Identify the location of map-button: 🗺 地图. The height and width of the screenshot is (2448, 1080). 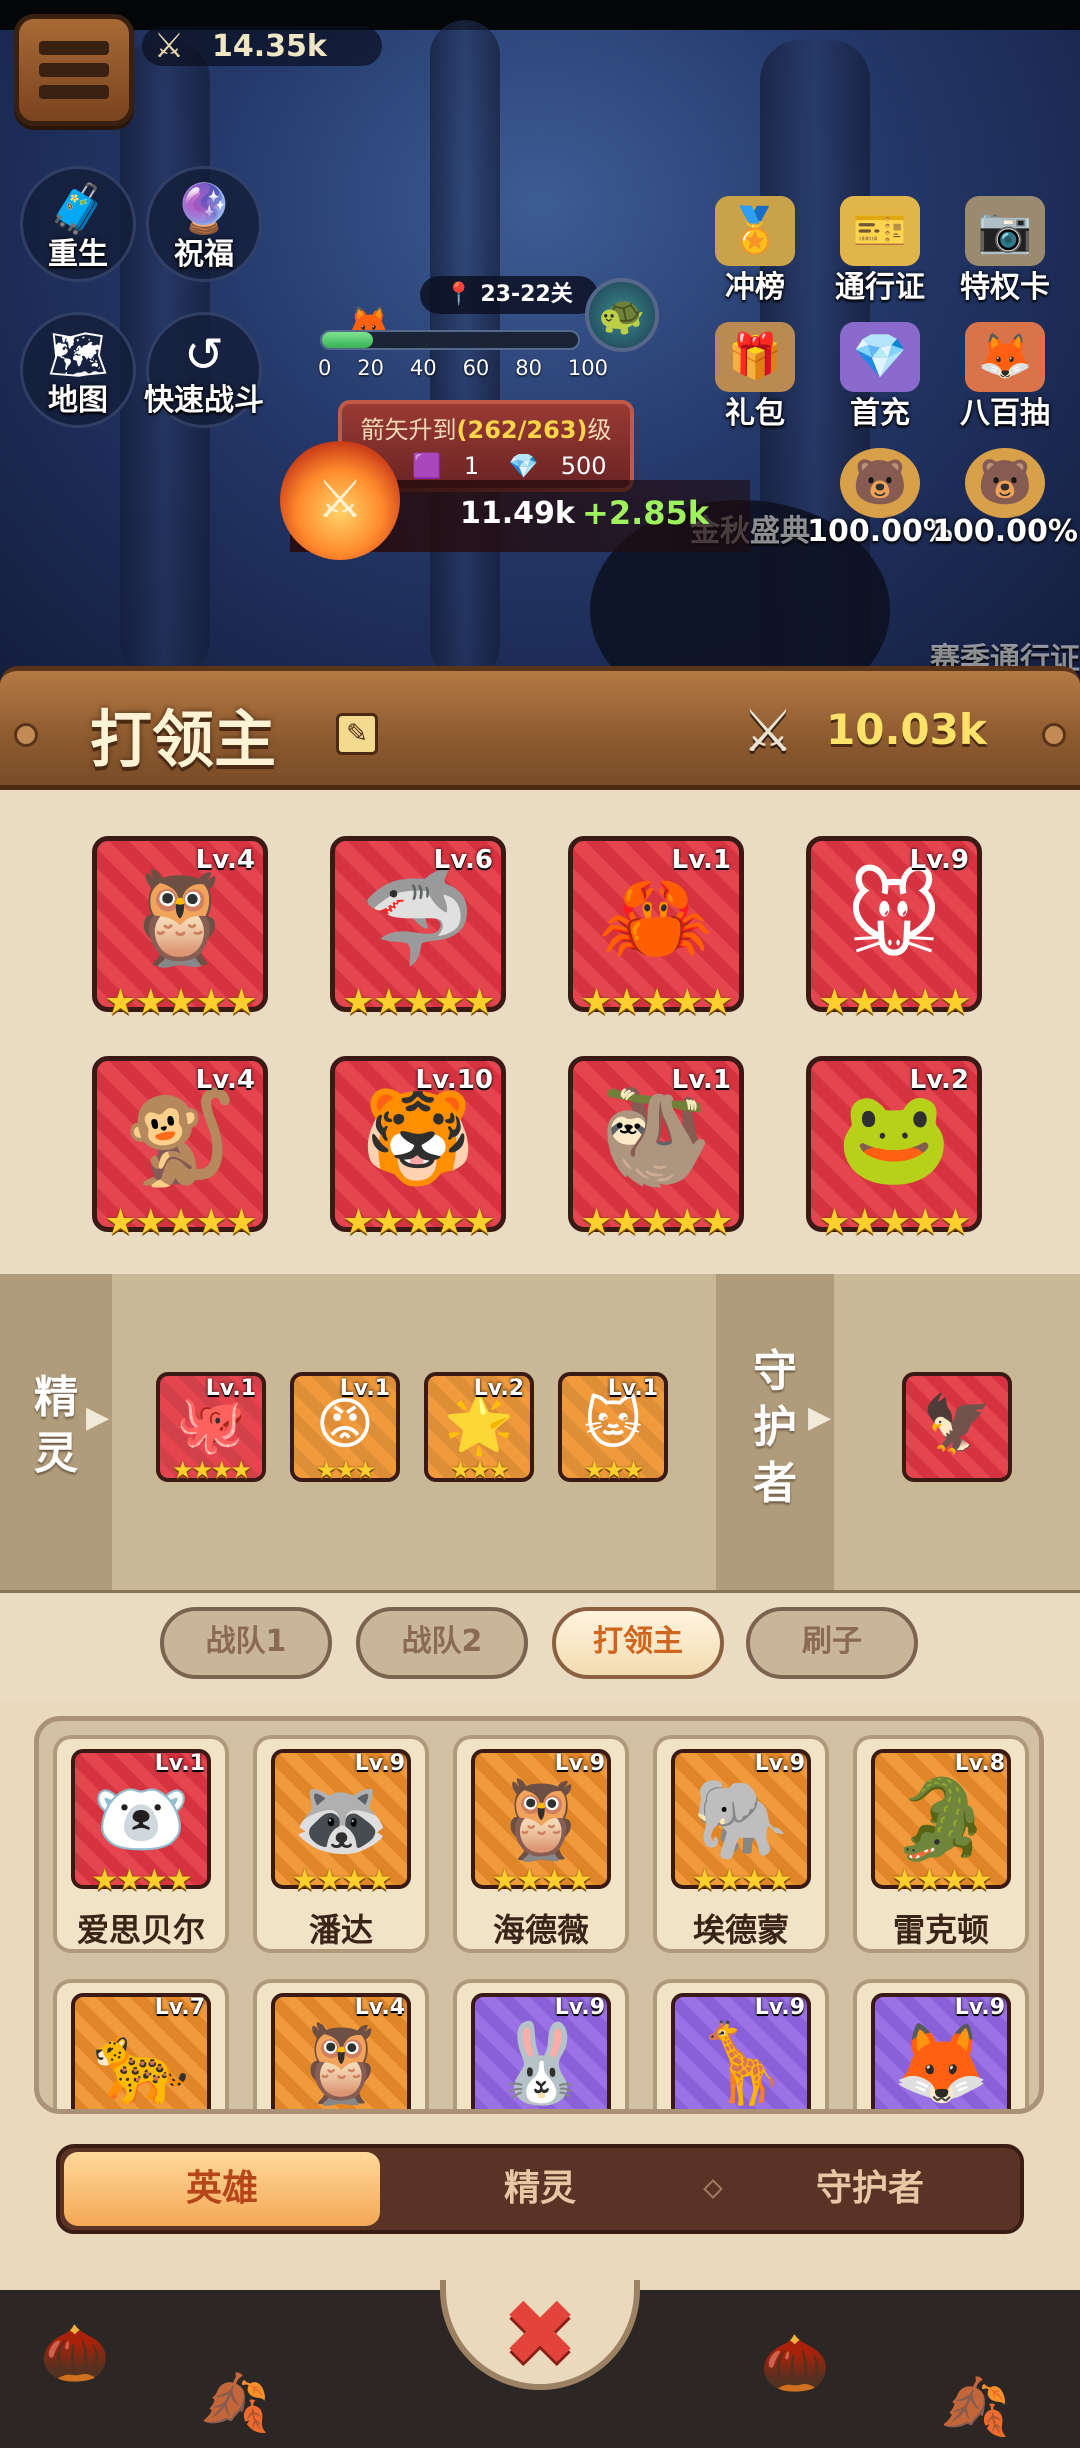
(78, 370).